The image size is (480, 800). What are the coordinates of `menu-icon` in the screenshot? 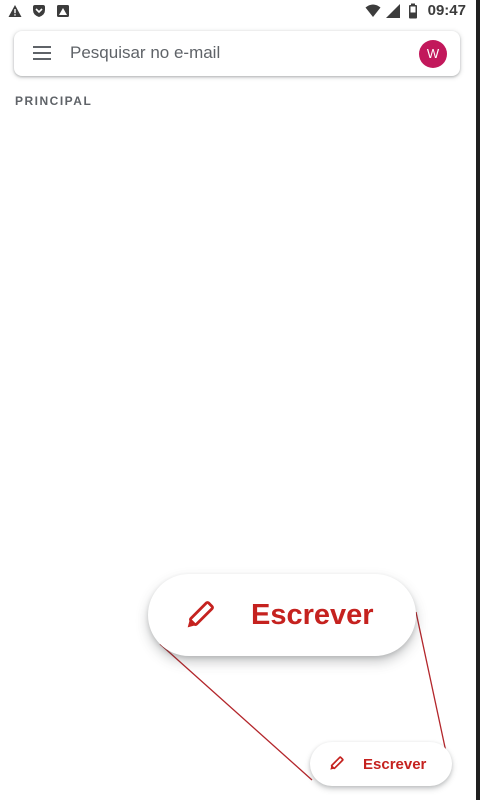 It's located at (42, 53).